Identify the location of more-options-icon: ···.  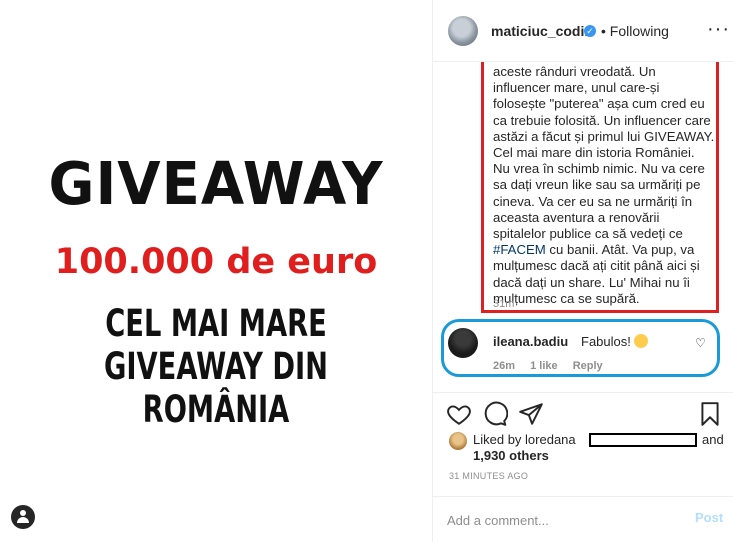
(718, 29).